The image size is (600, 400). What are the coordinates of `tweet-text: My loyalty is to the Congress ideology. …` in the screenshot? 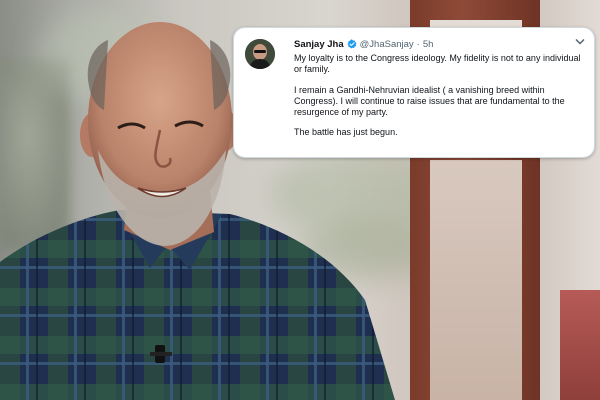 It's located at (438, 96).